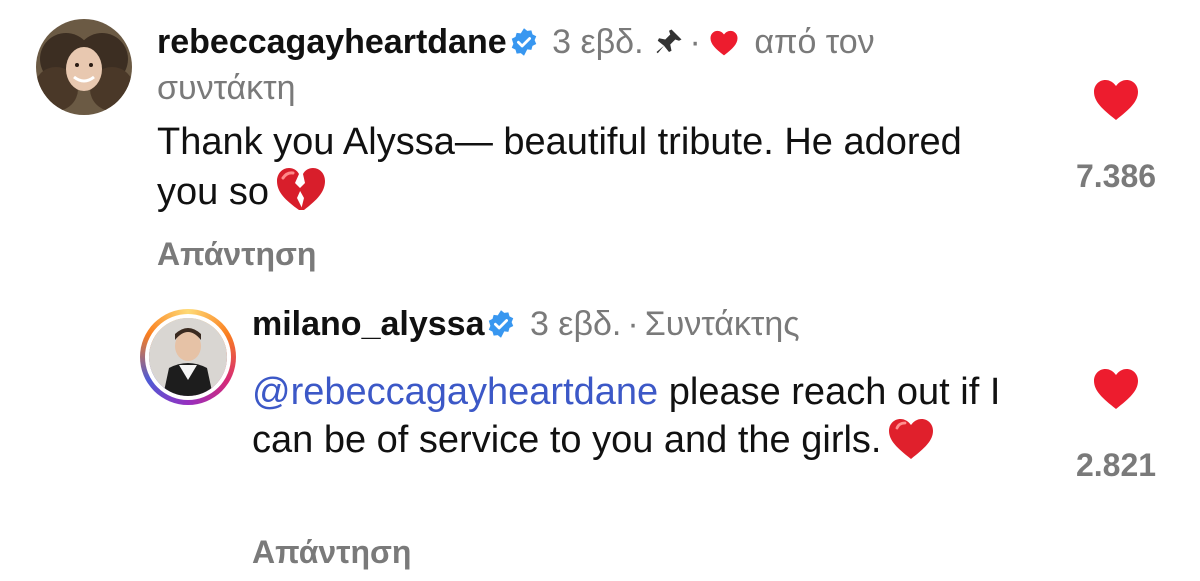 This screenshot has height=581, width=1200. I want to click on author-role-label: Συντάκτης, so click(722, 324).